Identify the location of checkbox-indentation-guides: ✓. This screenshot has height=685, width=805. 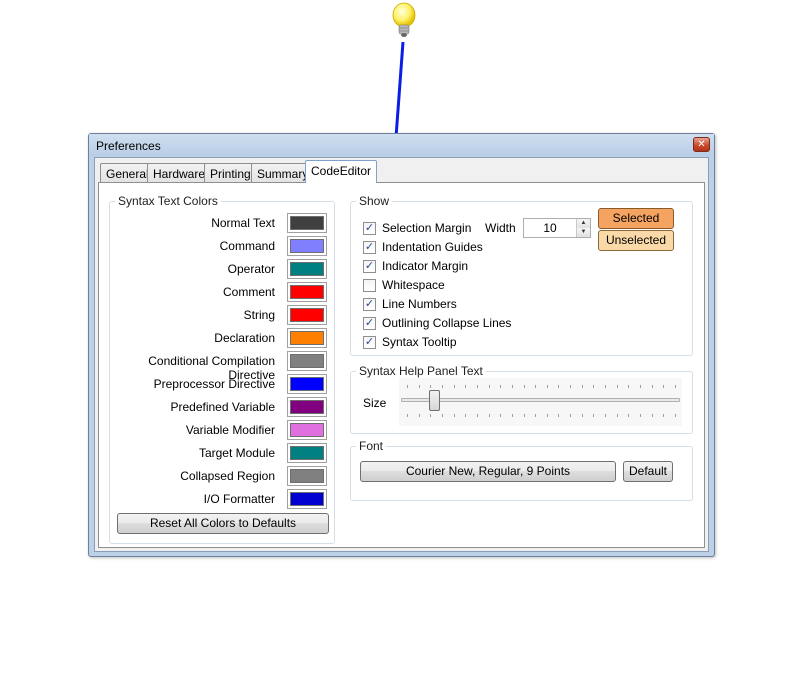
(369, 247).